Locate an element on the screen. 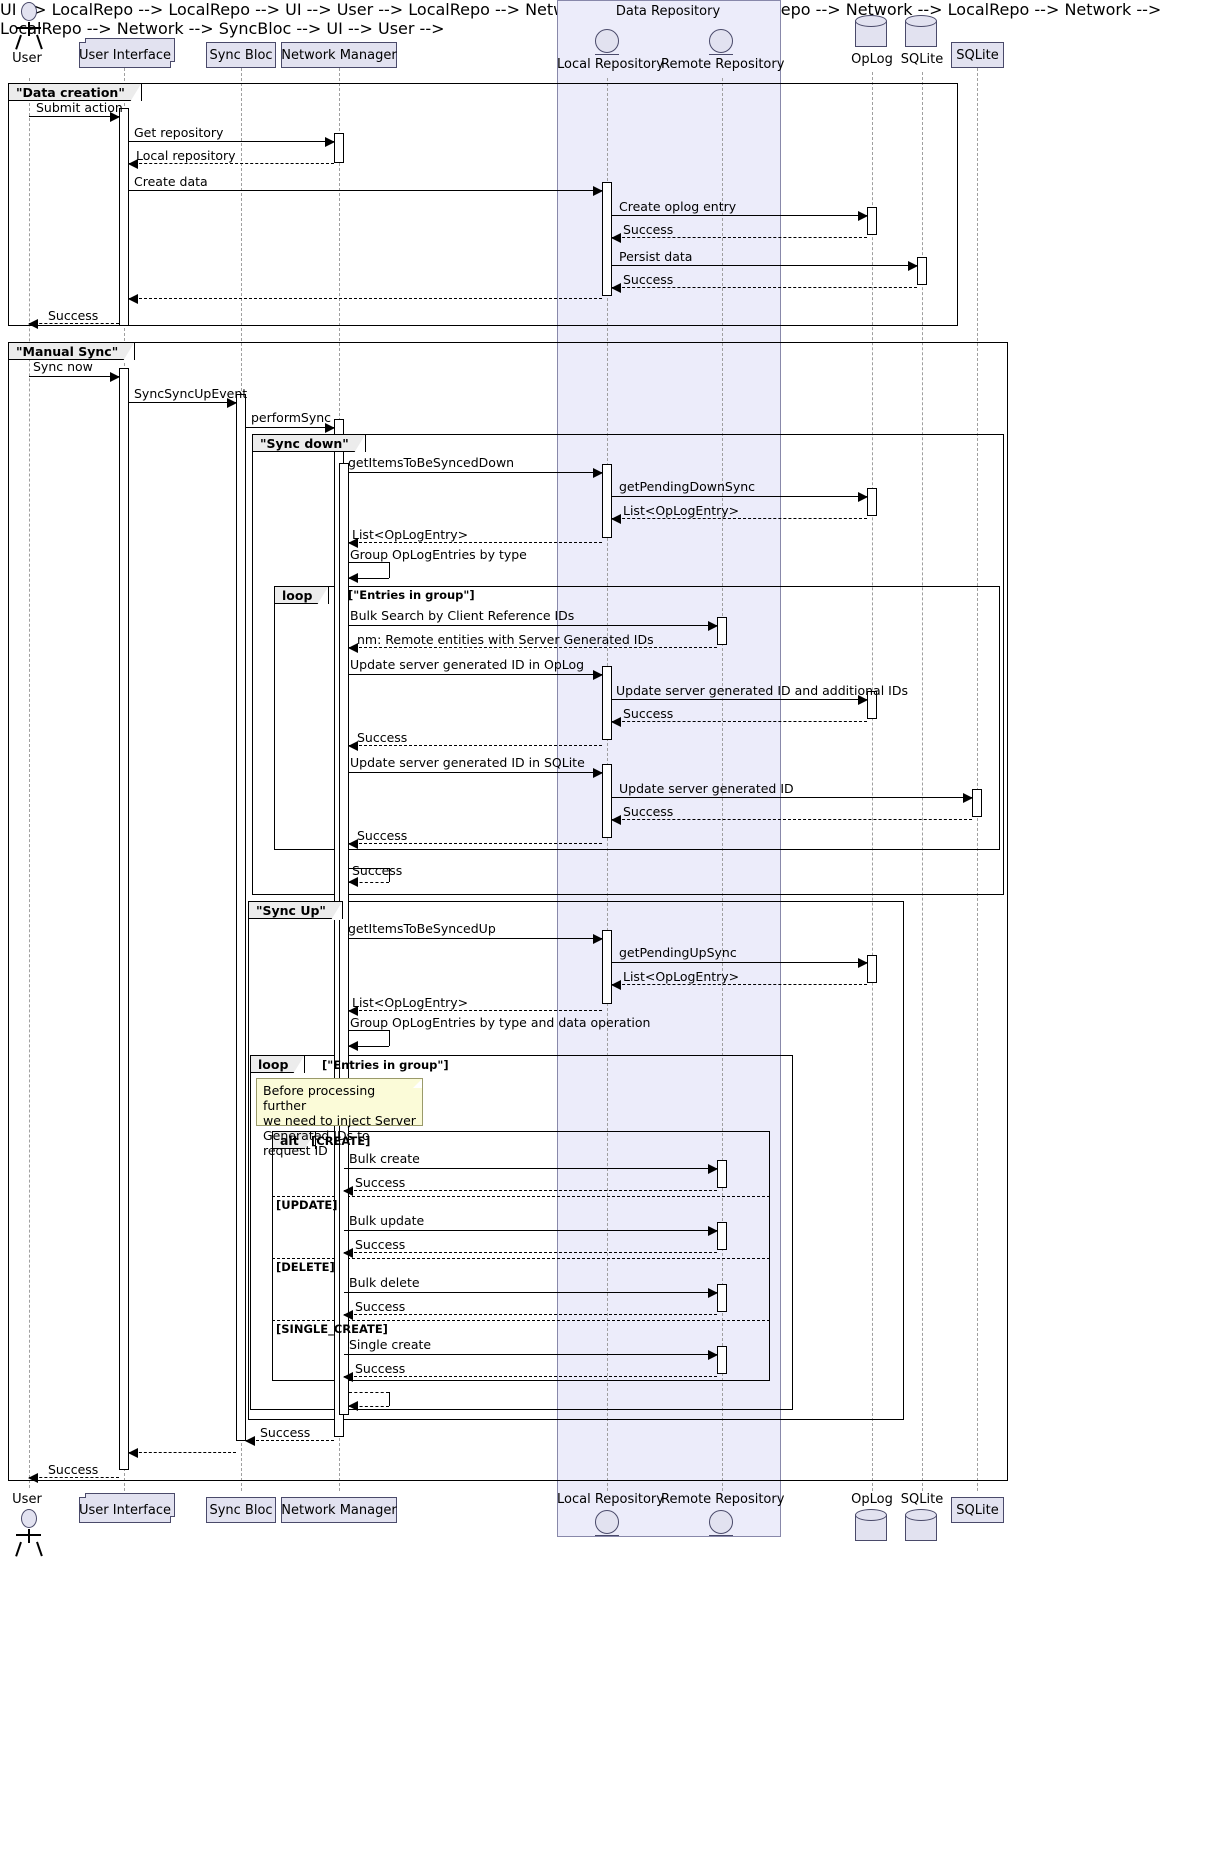 The height and width of the screenshot is (1870, 1230). participant-sqlite-db-top: SQLite is located at coordinates (922, 41).